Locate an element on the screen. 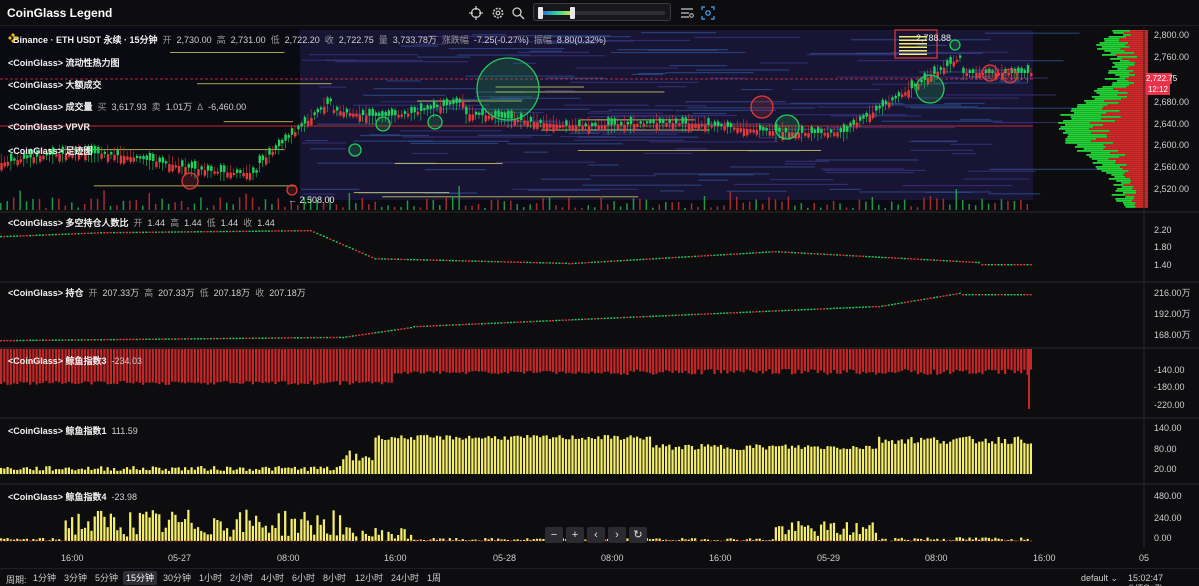 Image resolution: width=1199 pixels, height=586 pixels. period-1m: 1分钟 is located at coordinates (44, 578).